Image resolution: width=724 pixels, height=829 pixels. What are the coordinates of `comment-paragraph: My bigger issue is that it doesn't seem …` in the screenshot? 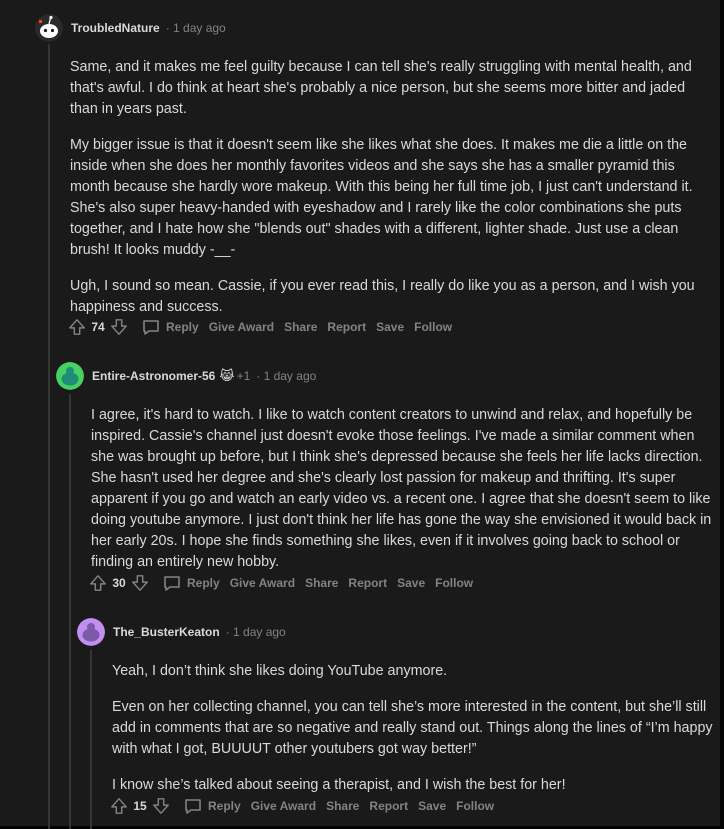 It's located at (381, 197).